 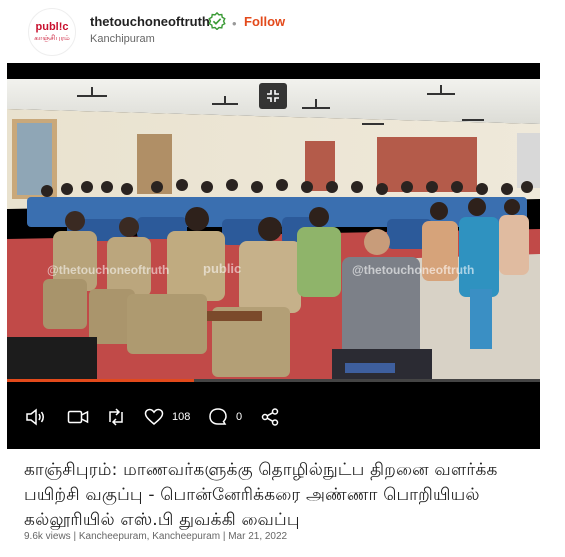 I want to click on action-bar: 108 0, so click(x=273, y=417).